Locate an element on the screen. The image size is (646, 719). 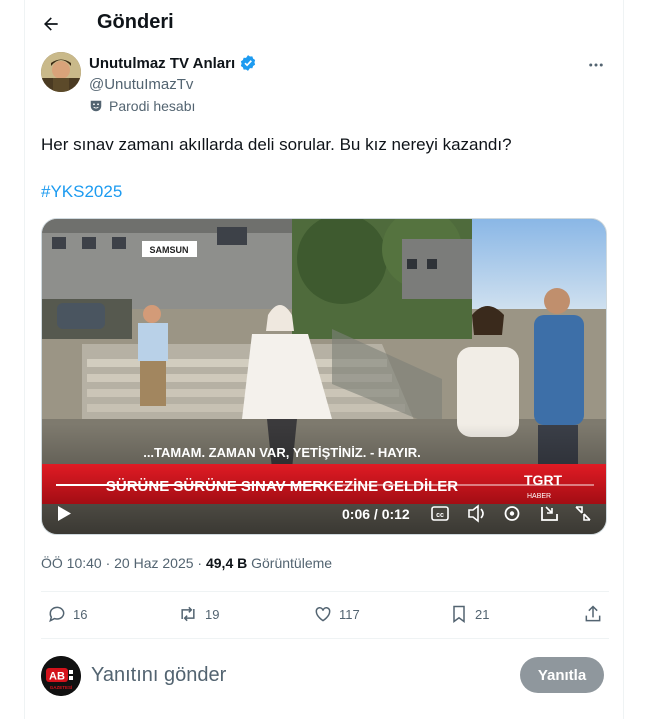
repost-action: 19 is located at coordinates (198, 614).